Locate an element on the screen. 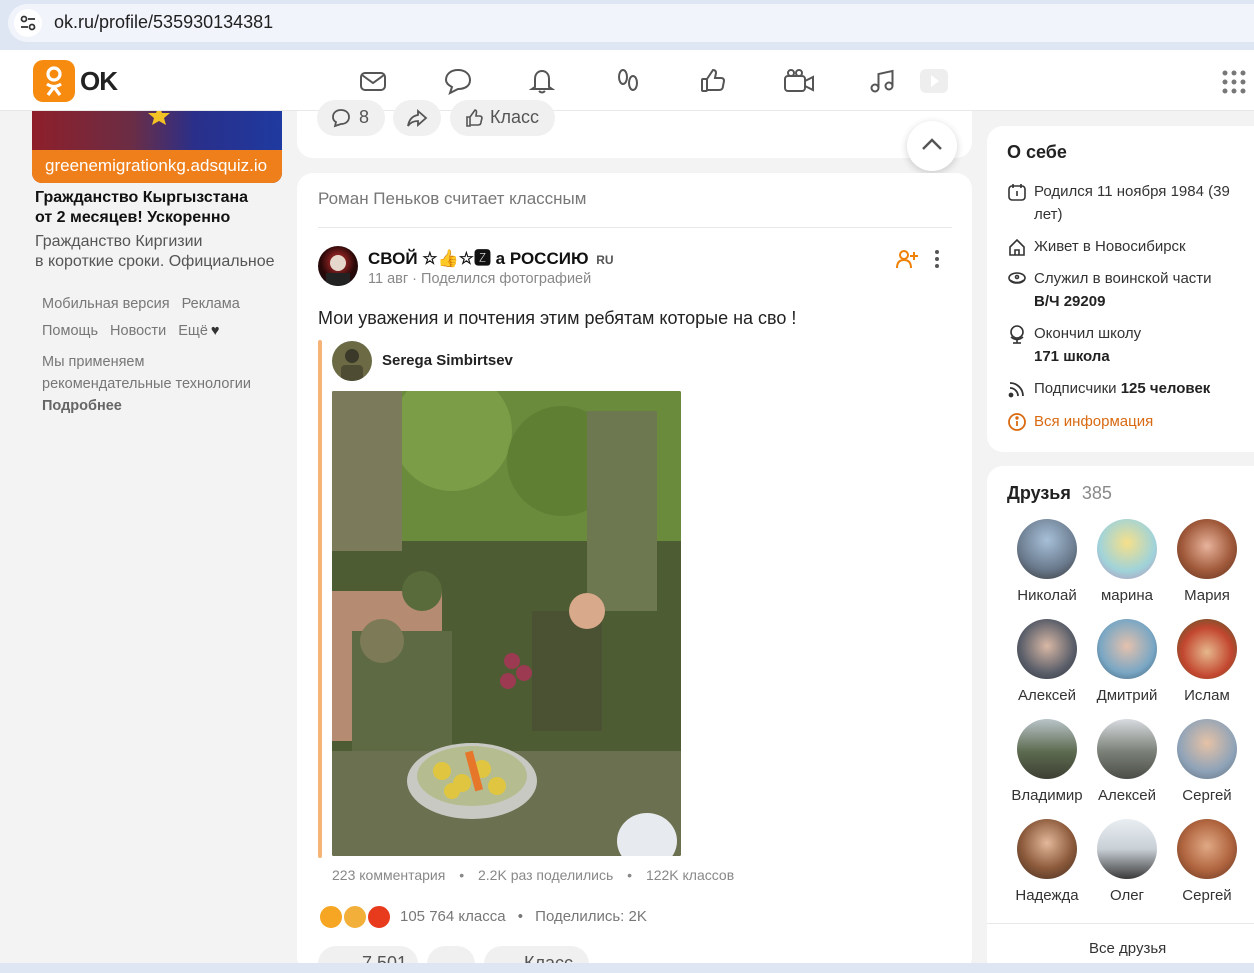  friend-name: Алексей is located at coordinates (1127, 795).